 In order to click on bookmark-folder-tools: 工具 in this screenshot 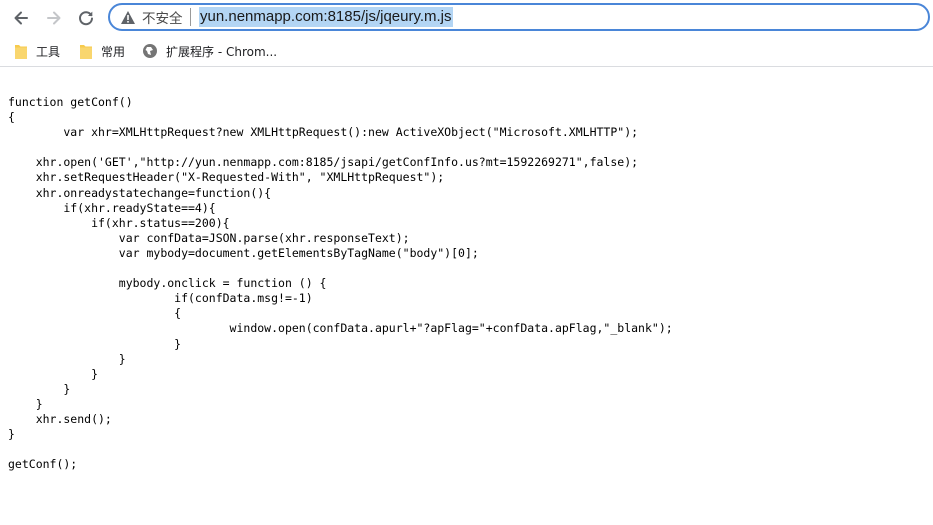, I will do `click(37, 51)`.